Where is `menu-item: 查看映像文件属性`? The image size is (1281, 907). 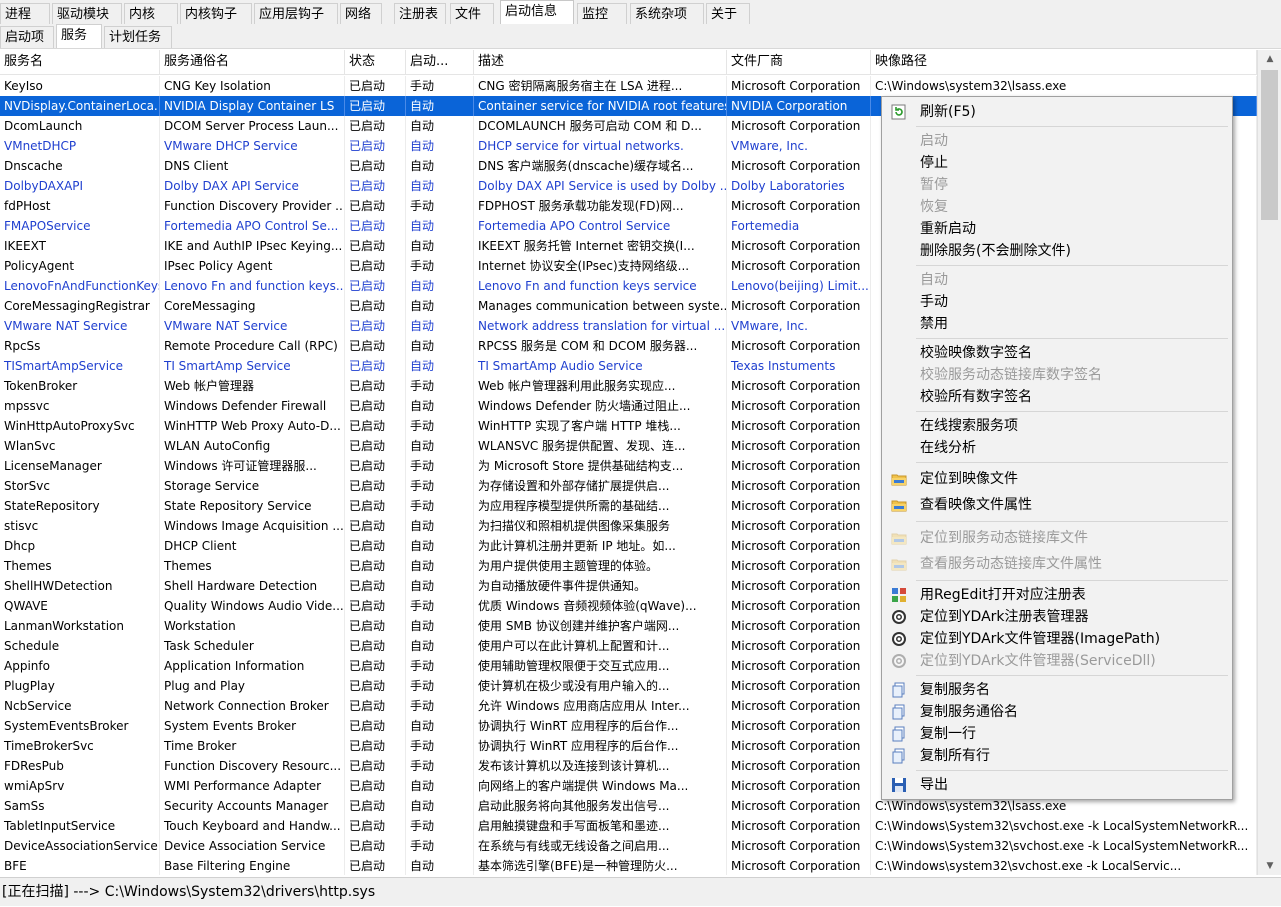 menu-item: 查看映像文件属性 is located at coordinates (1057, 505).